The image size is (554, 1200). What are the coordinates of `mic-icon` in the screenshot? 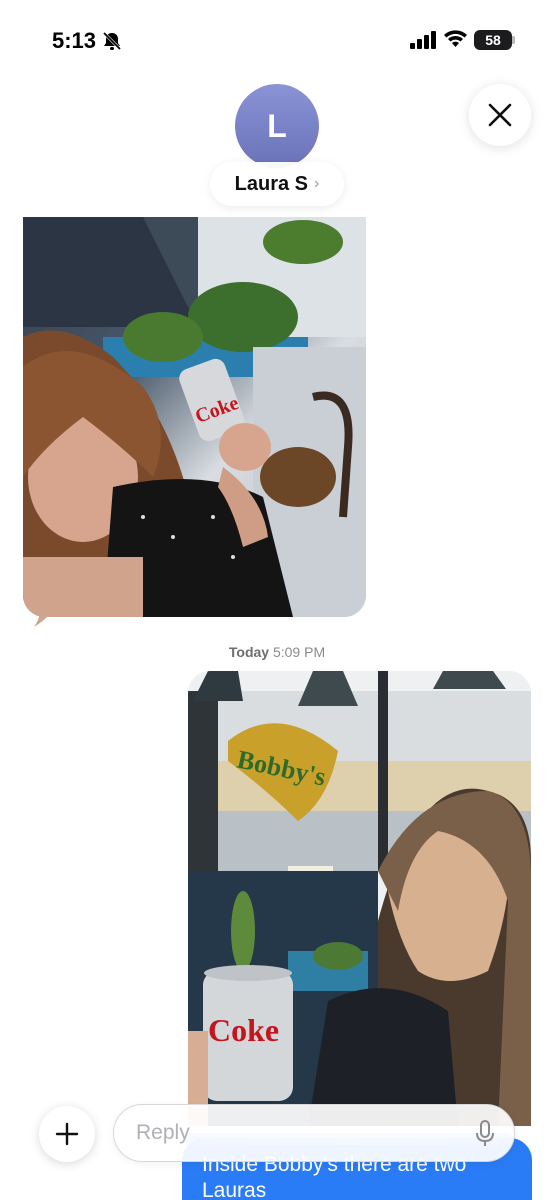 It's located at (485, 1134).